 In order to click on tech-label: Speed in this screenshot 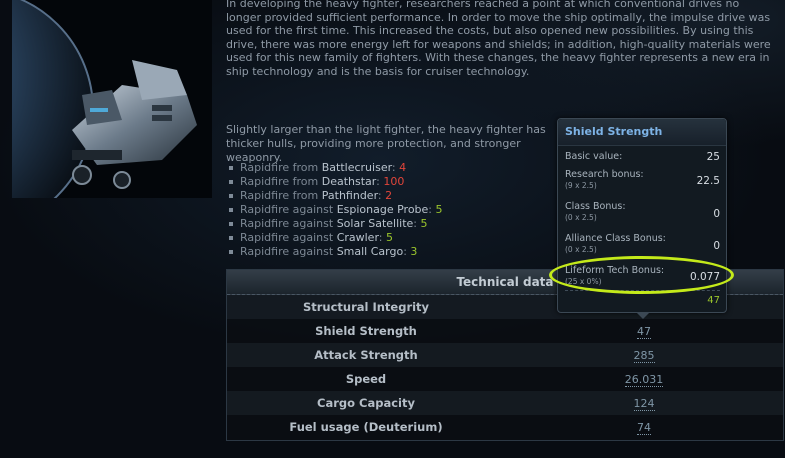, I will do `click(366, 379)`.